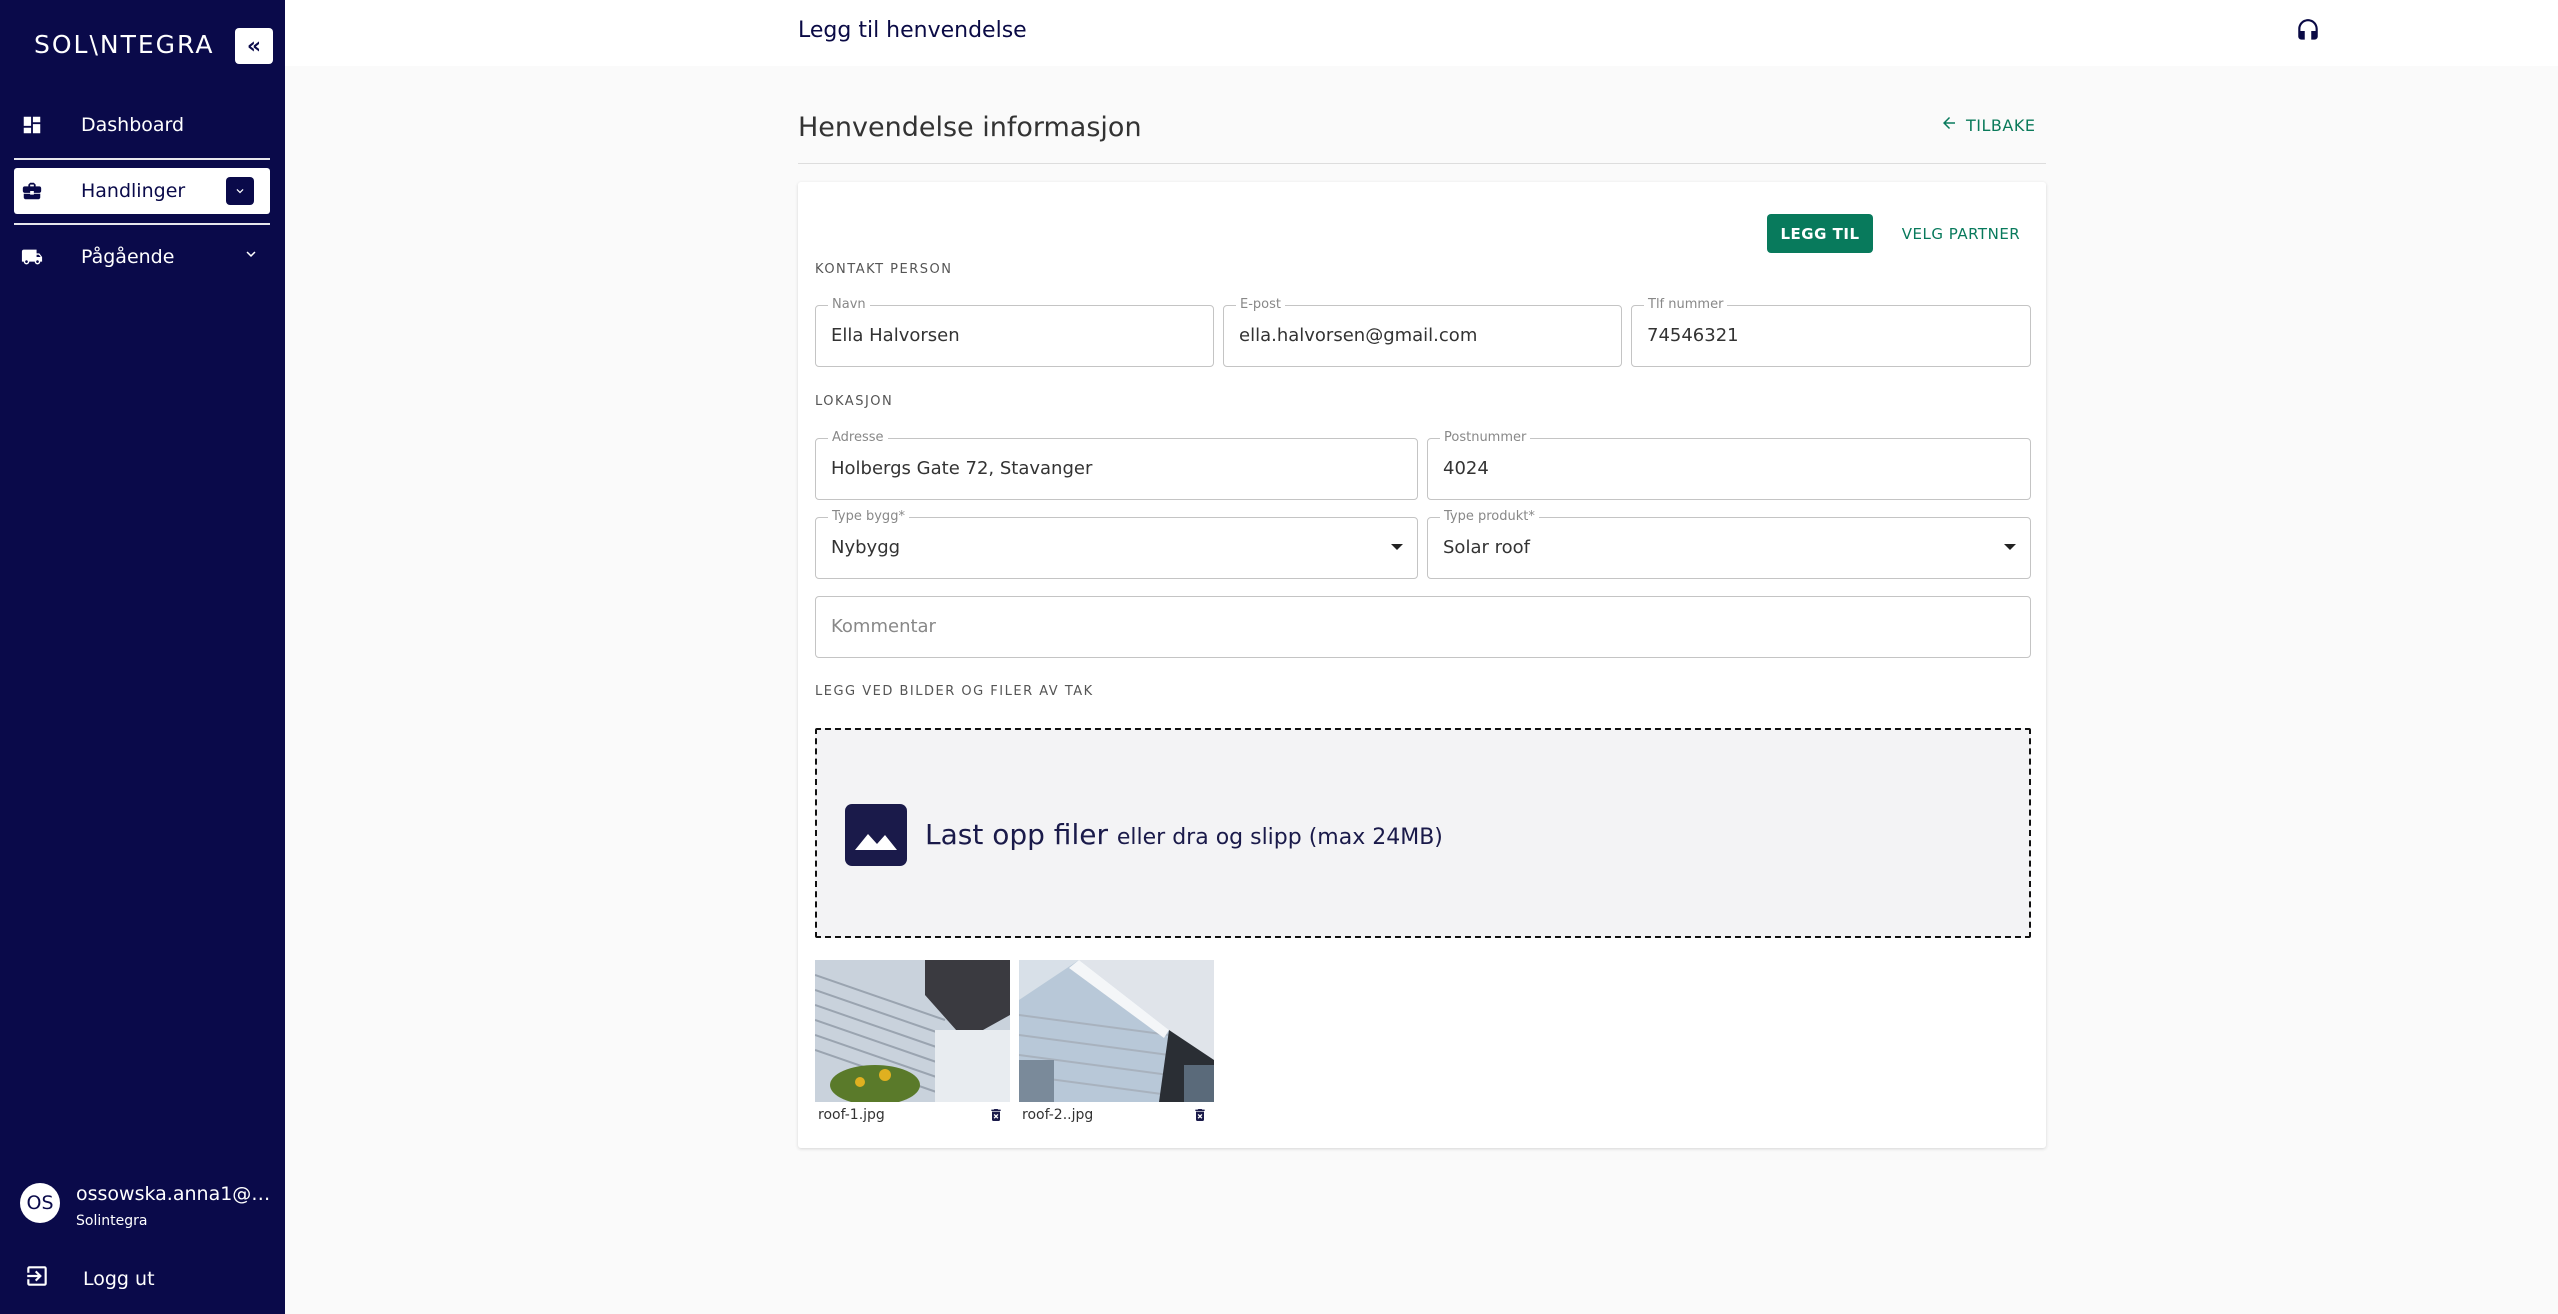 Image resolution: width=2558 pixels, height=1314 pixels. I want to click on files-section-label: LEGG VED BILDER OG FILER AV TAK, so click(954, 691).